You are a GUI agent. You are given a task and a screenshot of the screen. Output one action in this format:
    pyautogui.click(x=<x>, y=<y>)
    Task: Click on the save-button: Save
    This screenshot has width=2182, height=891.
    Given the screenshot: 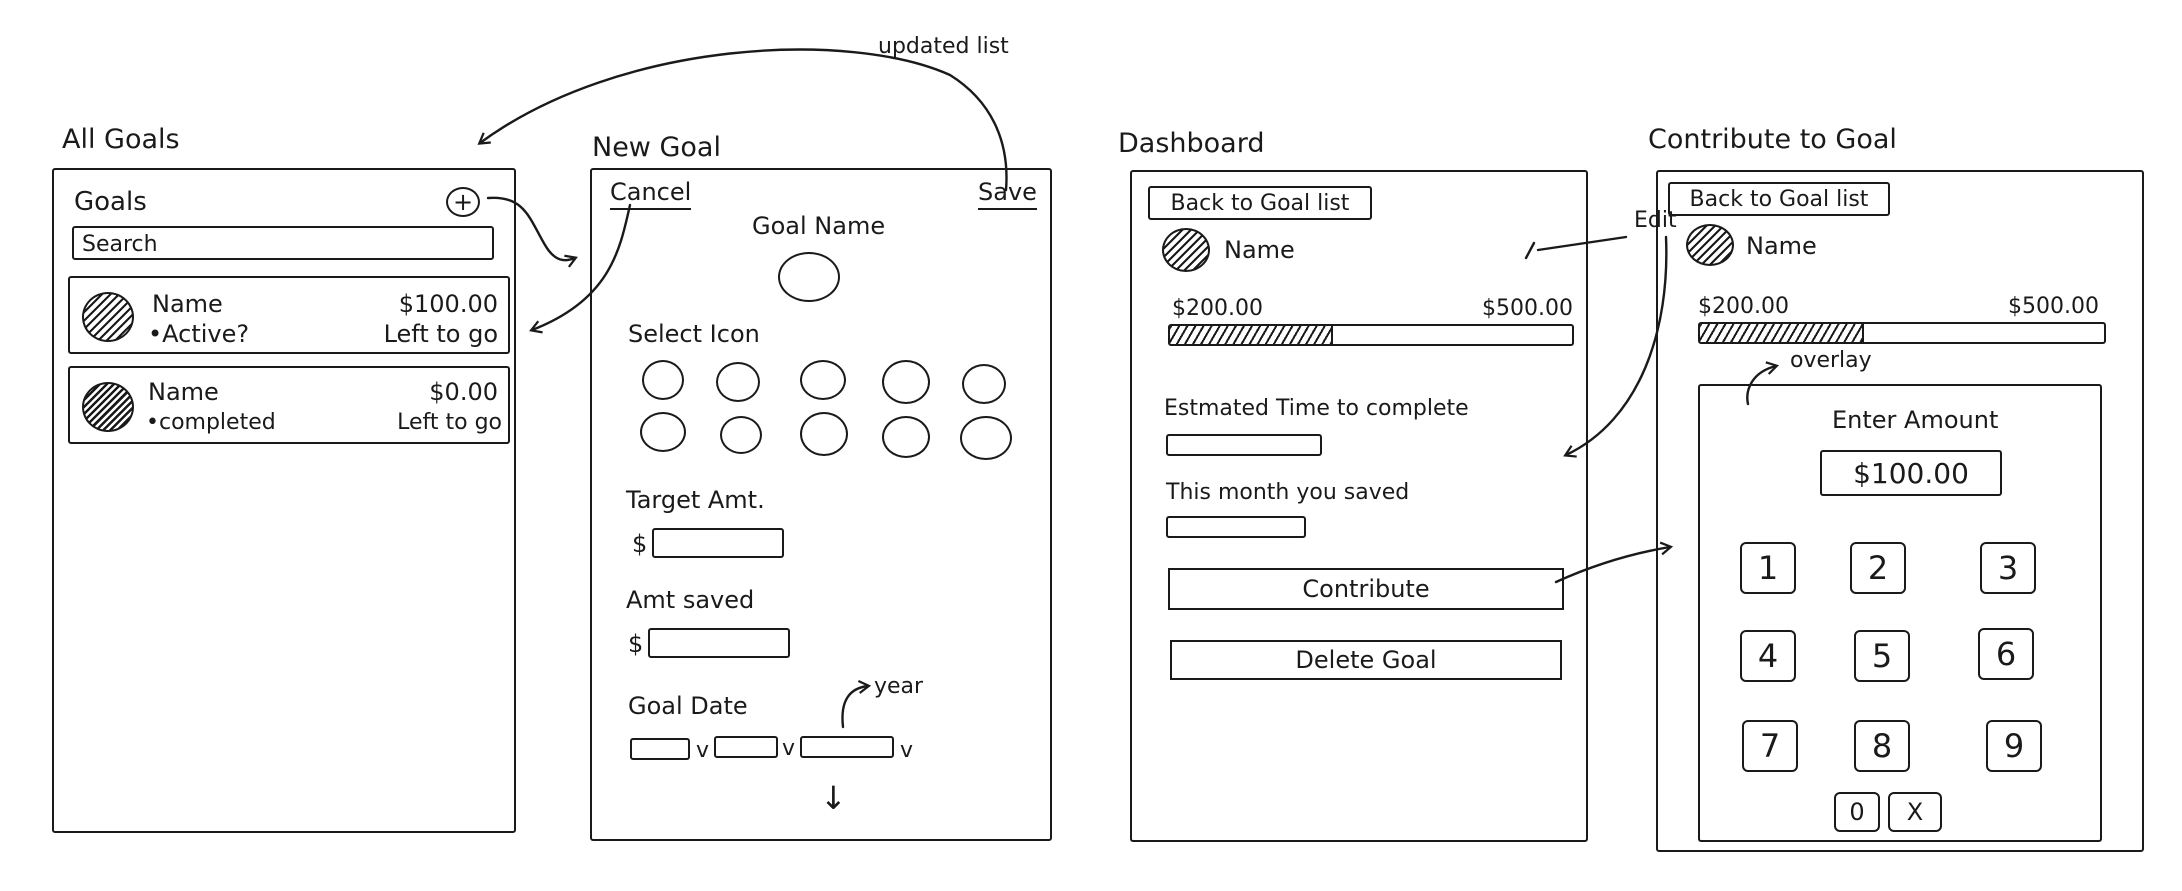 What is the action you would take?
    pyautogui.click(x=1007, y=195)
    